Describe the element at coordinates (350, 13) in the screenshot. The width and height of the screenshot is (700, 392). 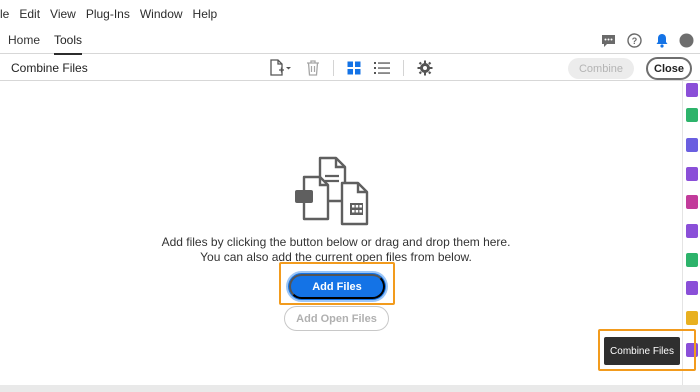
I see `menu-bar: le Edit View Plug-Ins Window Help` at that location.